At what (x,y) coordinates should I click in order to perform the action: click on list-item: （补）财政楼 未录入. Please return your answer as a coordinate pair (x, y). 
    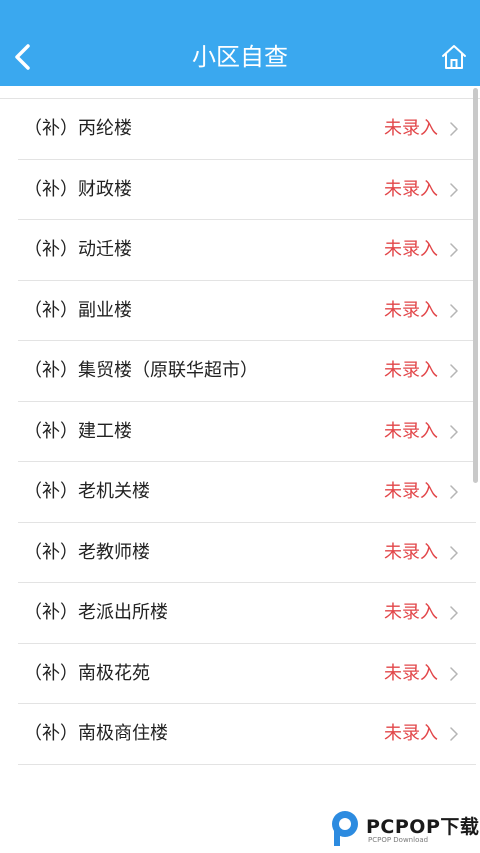
    Looking at the image, I should click on (247, 190).